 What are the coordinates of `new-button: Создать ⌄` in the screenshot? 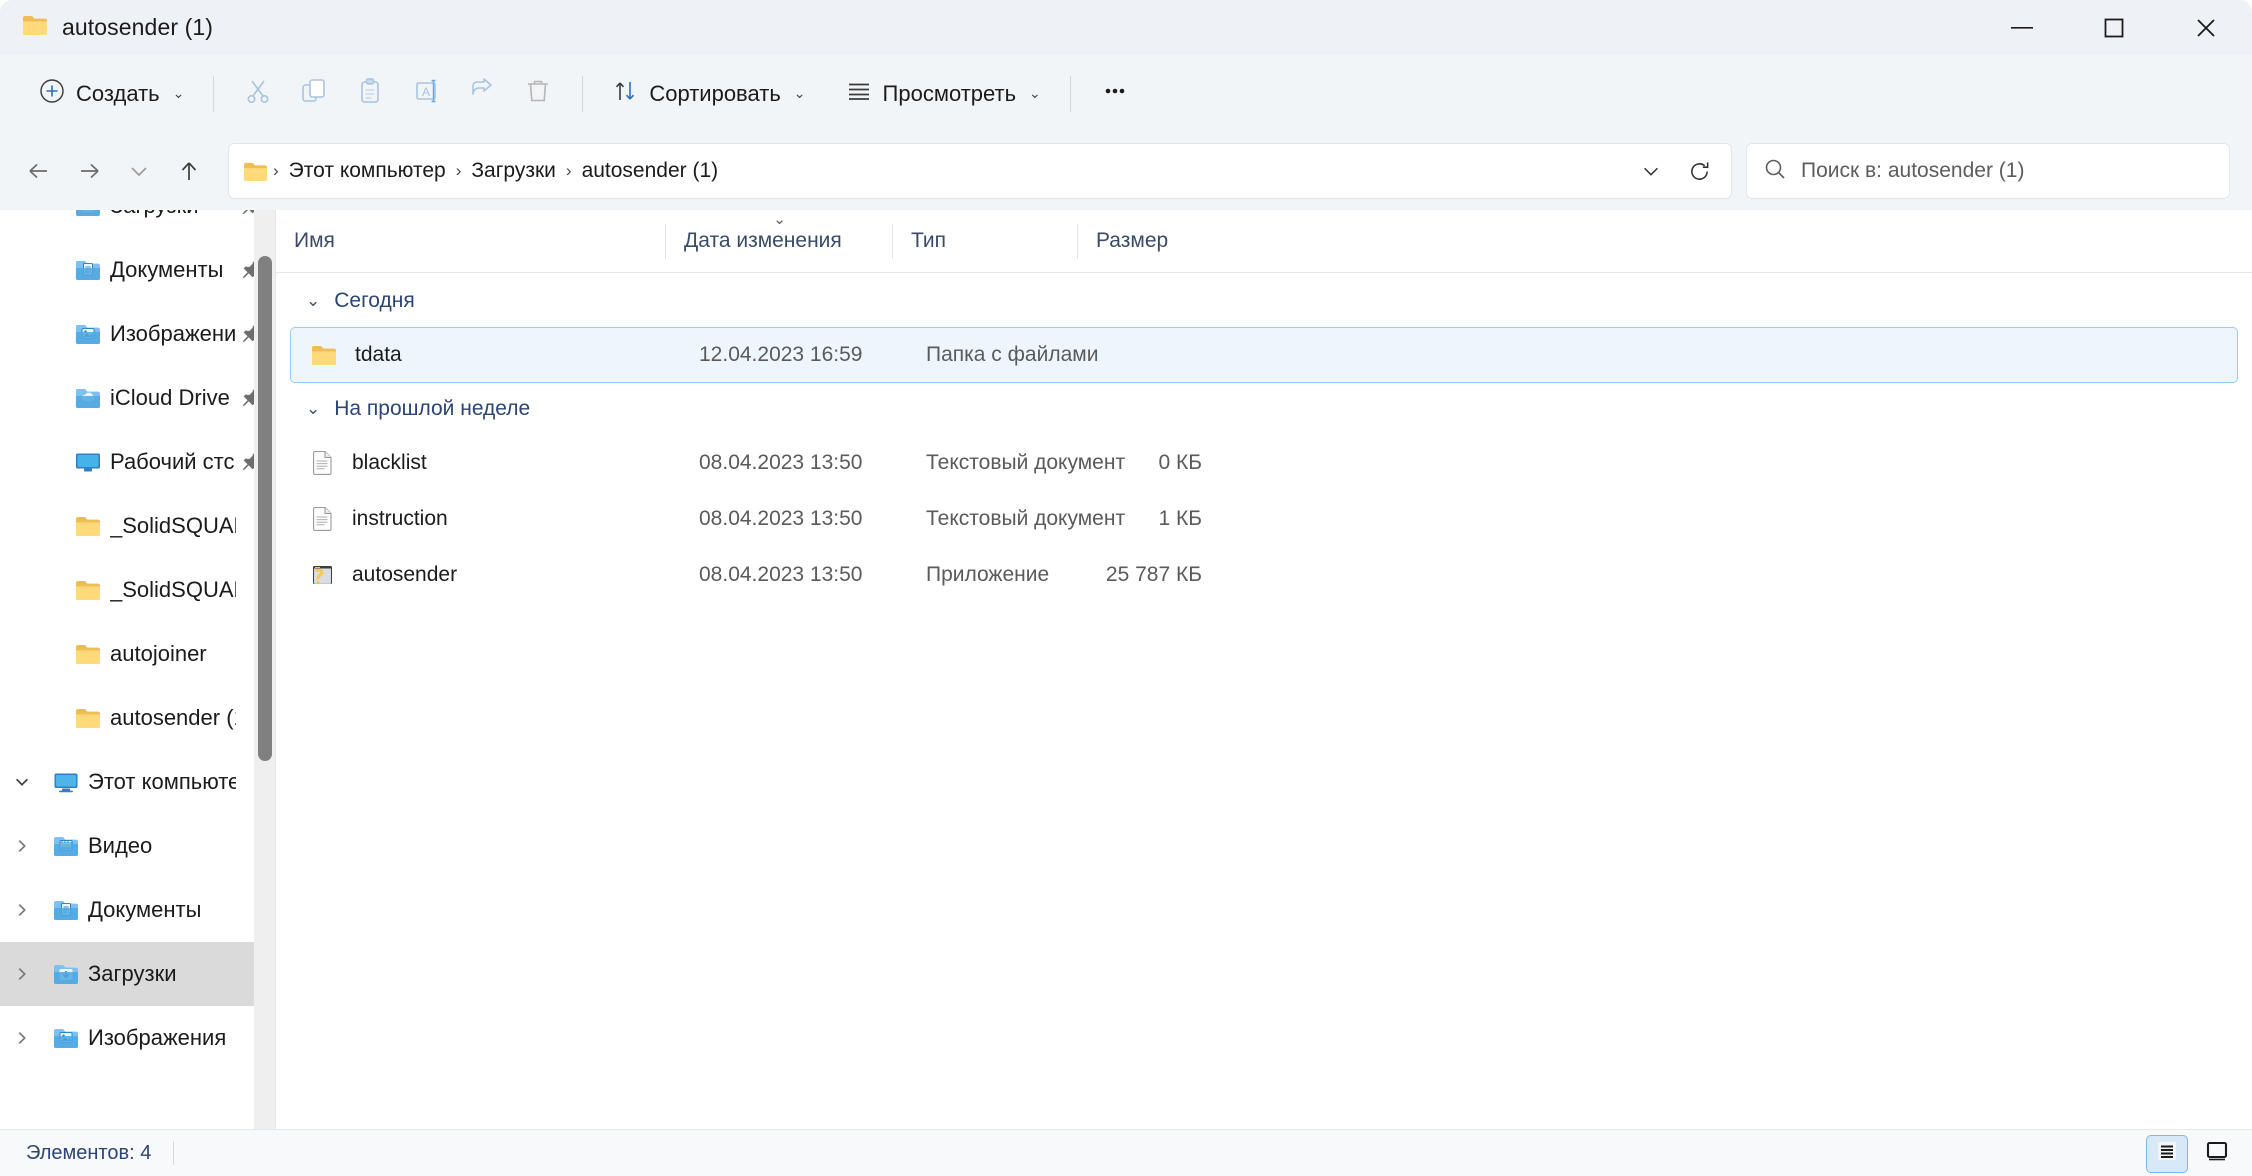 It's located at (111, 94).